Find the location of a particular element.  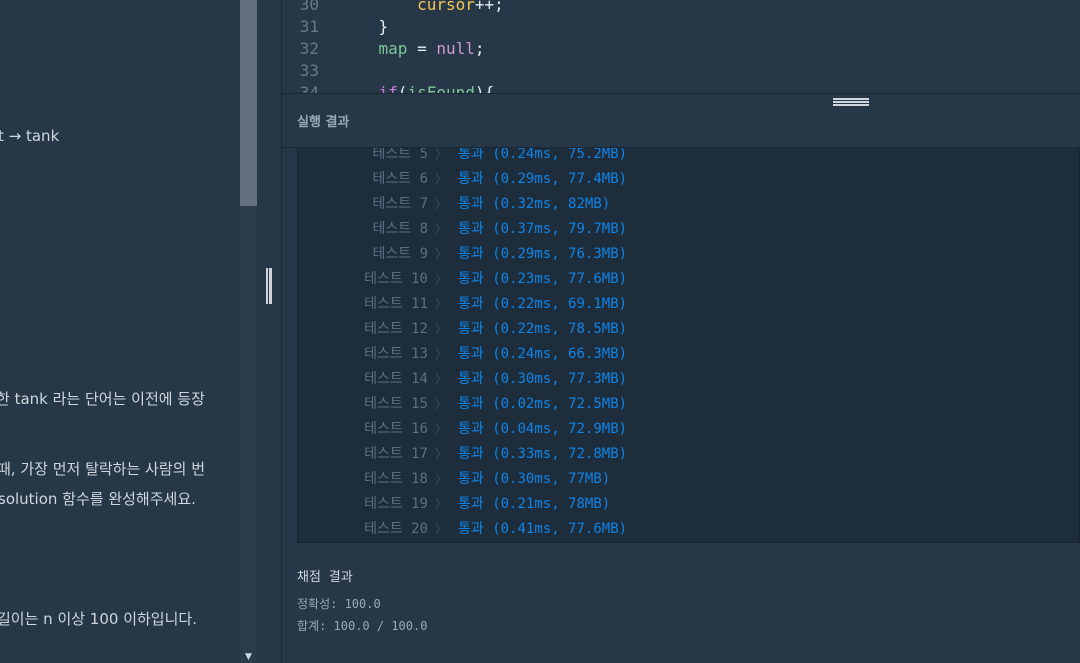

code-text: if(isFound){ is located at coordinates (417, 87).